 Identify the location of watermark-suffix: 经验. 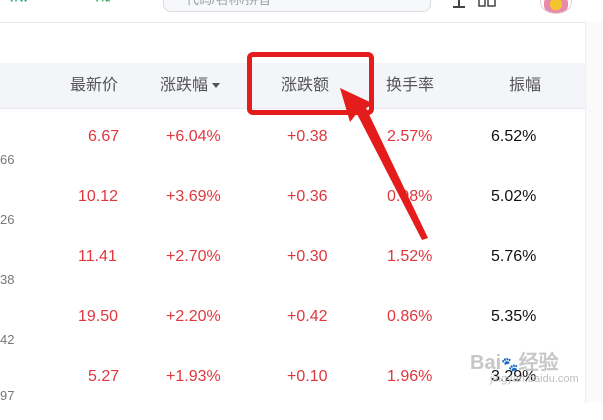
(538, 363).